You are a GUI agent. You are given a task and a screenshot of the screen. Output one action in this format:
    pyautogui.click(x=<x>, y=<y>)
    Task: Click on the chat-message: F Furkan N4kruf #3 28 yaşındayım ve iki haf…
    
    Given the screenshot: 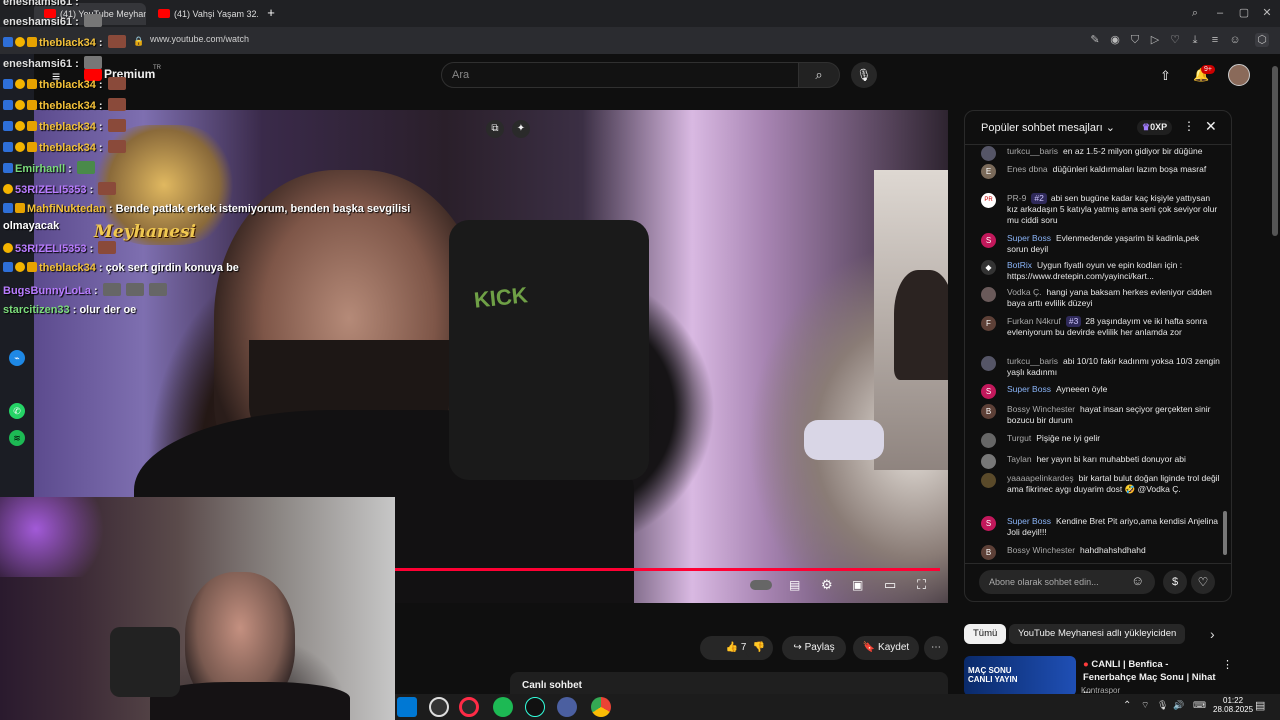 What is the action you would take?
    pyautogui.click(x=1101, y=327)
    